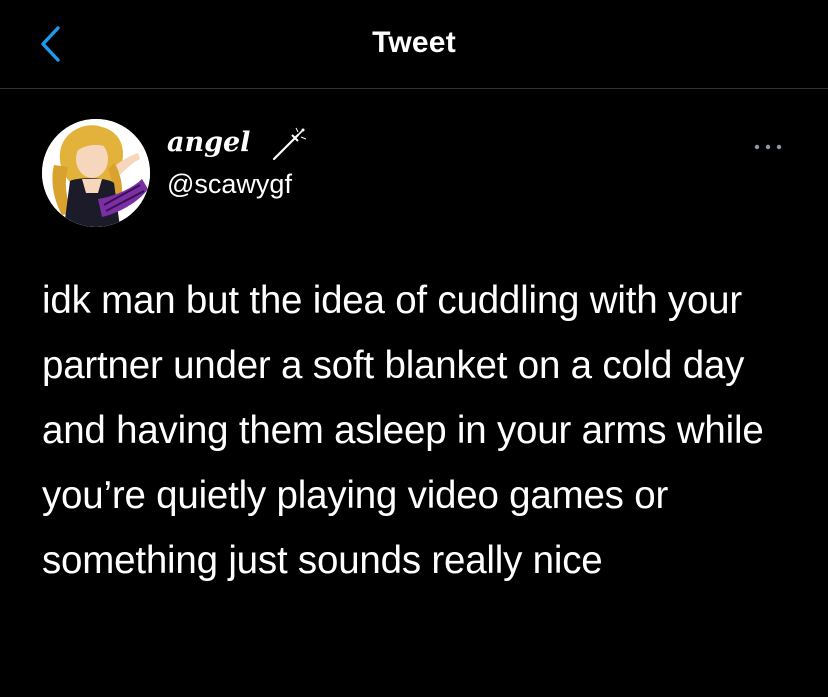 This screenshot has width=828, height=697. What do you see at coordinates (208, 142) in the screenshot?
I see `display-name: angel` at bounding box center [208, 142].